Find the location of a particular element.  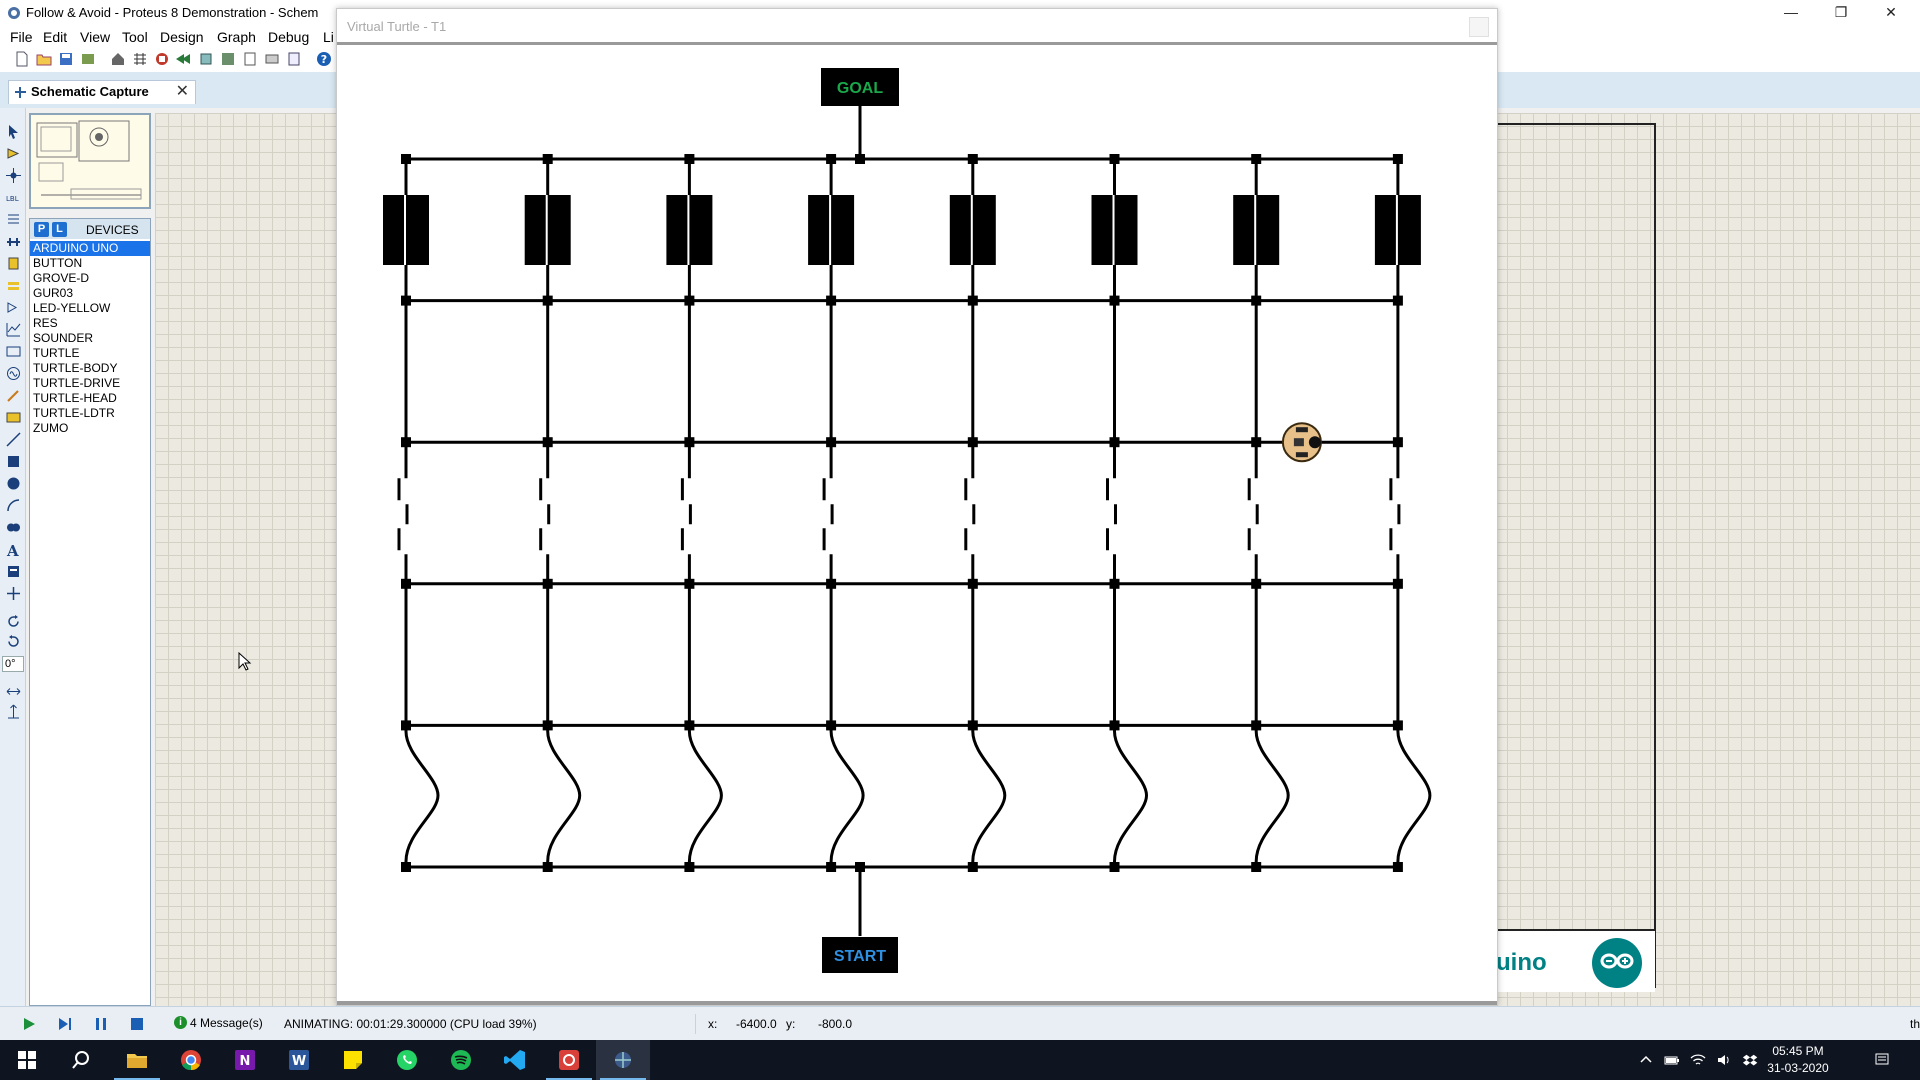

virtual-turtle-title-bar: Virtual Turtle - T1 is located at coordinates (917, 27).